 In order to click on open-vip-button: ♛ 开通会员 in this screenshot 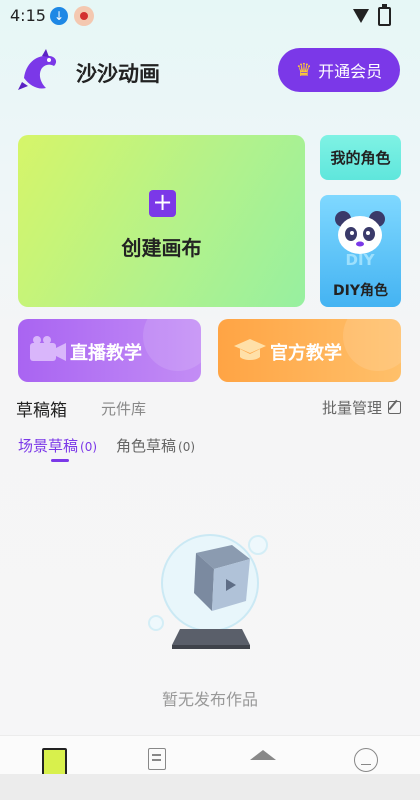, I will do `click(339, 70)`.